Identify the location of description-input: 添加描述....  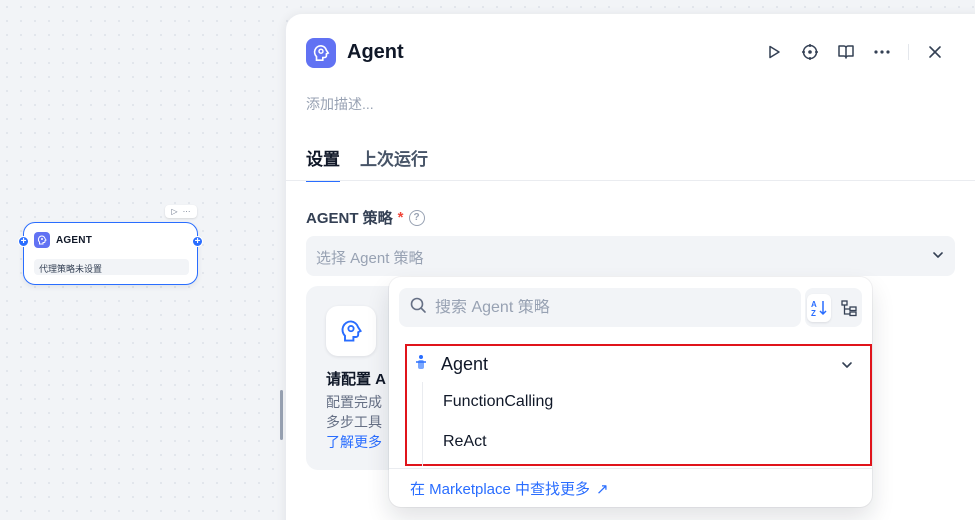
(340, 104).